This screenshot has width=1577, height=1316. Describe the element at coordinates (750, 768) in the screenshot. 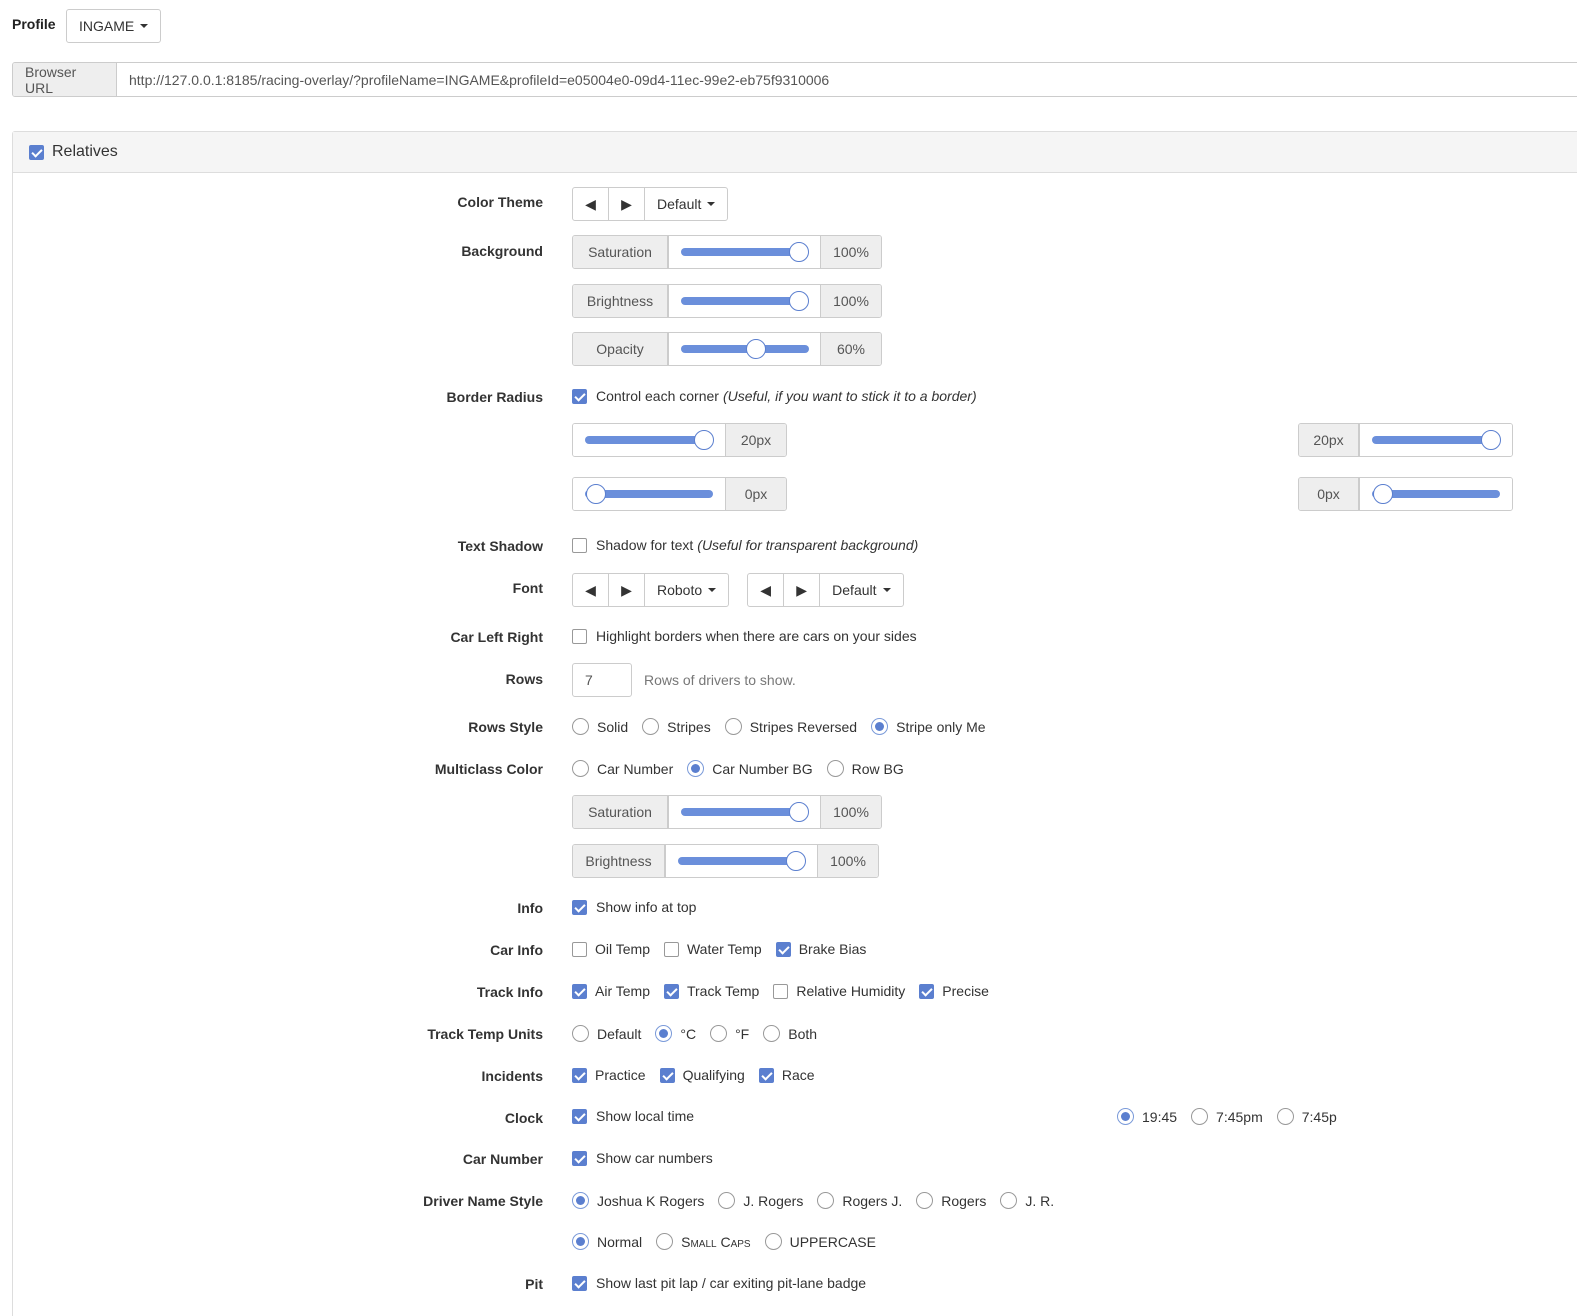

I see `multiclass-car-number-bg: Car Number BG` at that location.